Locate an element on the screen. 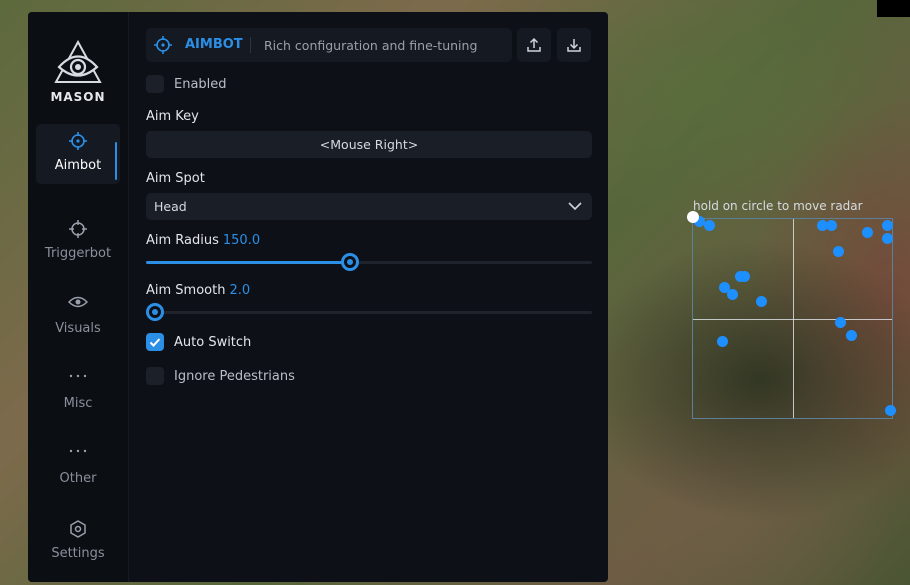 The height and width of the screenshot is (585, 910). aim-smooth-label: Aim Smooth 2.0 is located at coordinates (198, 290).